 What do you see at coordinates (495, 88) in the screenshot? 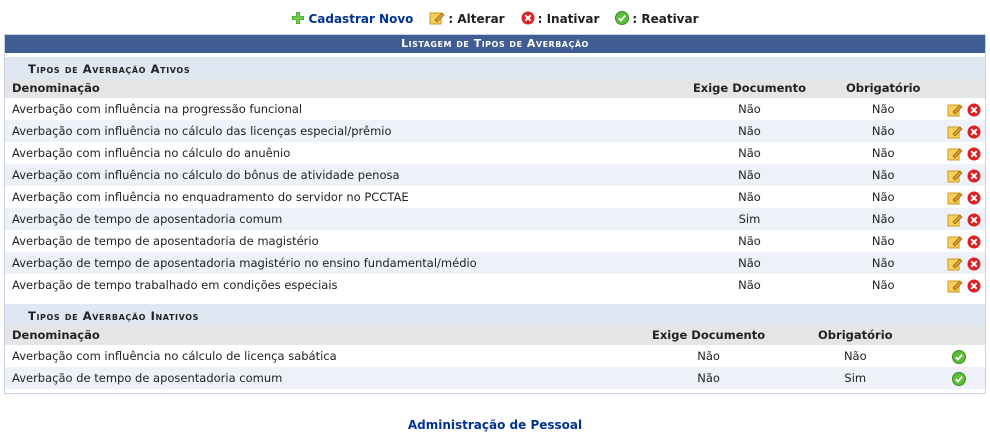
I see `ativos-header-row: Denominação Exige Documento Obrigatório` at bounding box center [495, 88].